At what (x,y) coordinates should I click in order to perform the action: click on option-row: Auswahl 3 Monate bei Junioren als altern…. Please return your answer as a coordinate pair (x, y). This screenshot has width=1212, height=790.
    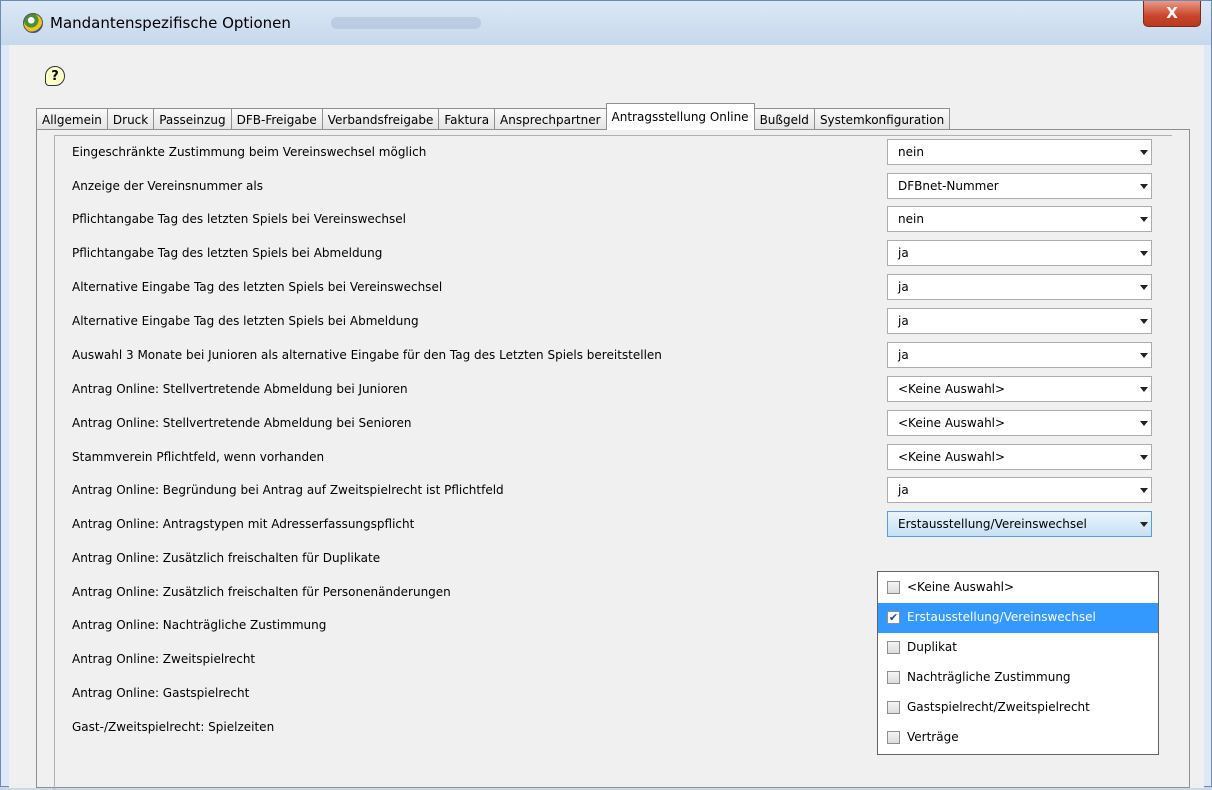
    Looking at the image, I should click on (614, 356).